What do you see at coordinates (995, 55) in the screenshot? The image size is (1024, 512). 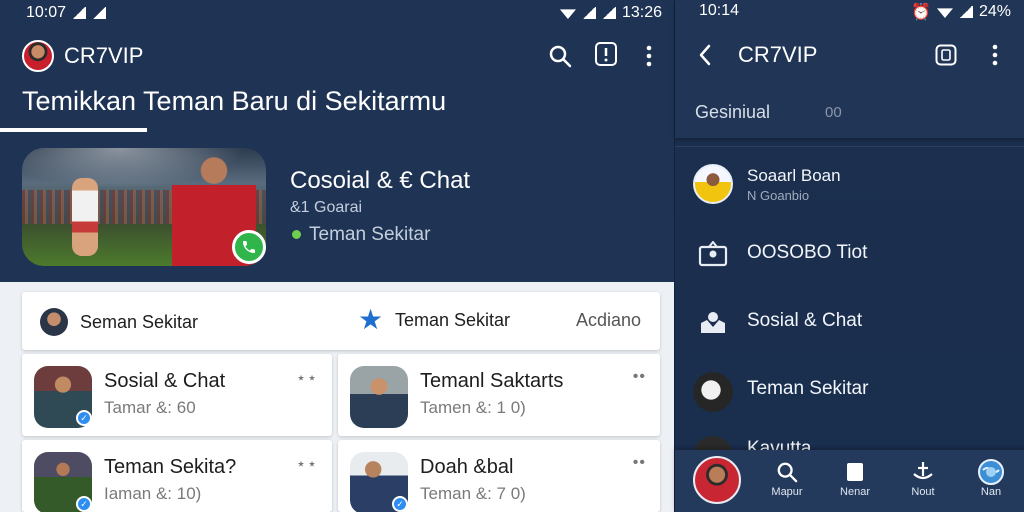 I see `more-vert-icon-right` at bounding box center [995, 55].